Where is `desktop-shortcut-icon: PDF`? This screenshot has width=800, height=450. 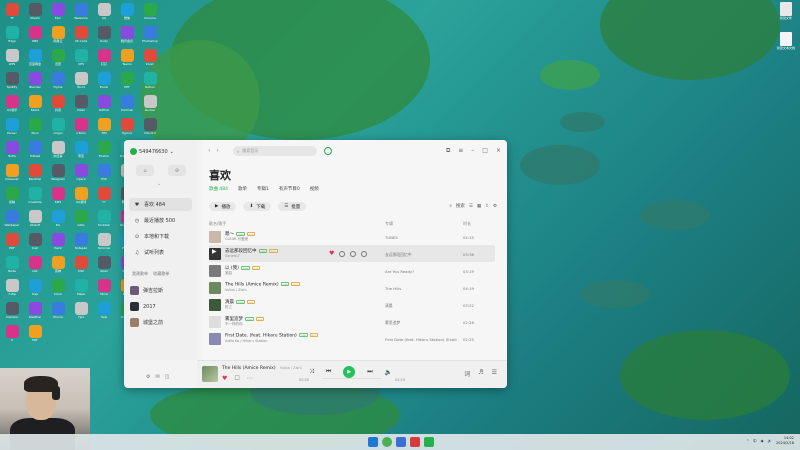 desktop-shortcut-icon: PDF is located at coordinates (35, 334).